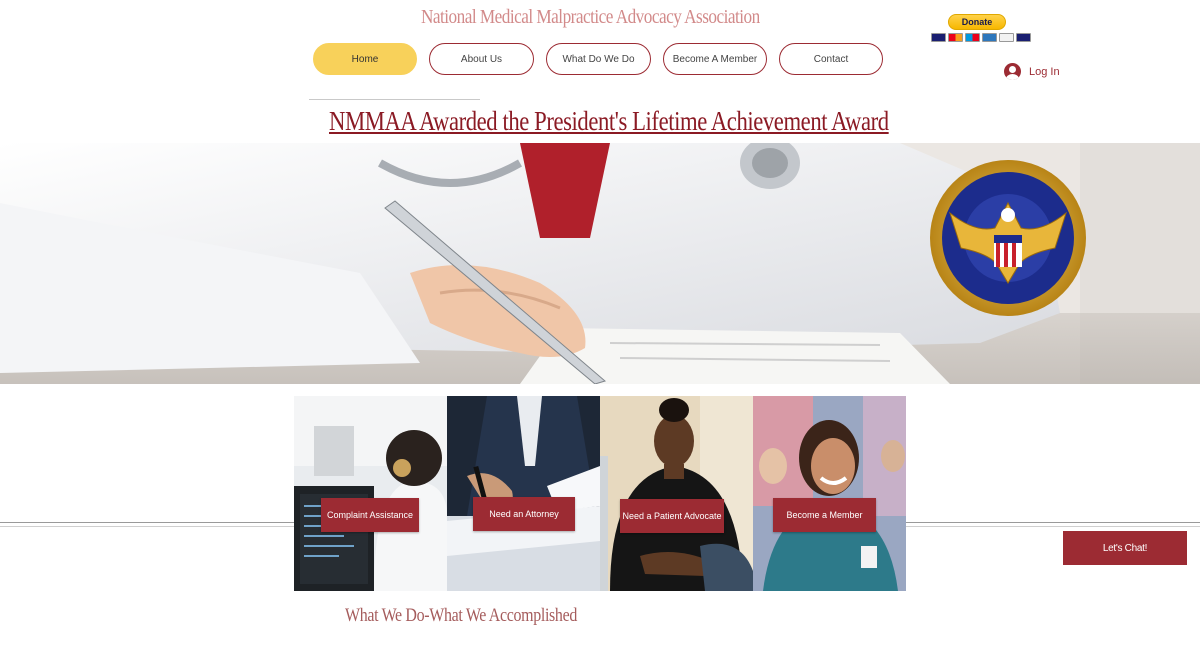 Image resolution: width=1200 pixels, height=645 pixels. I want to click on payment-cards-icon, so click(981, 37).